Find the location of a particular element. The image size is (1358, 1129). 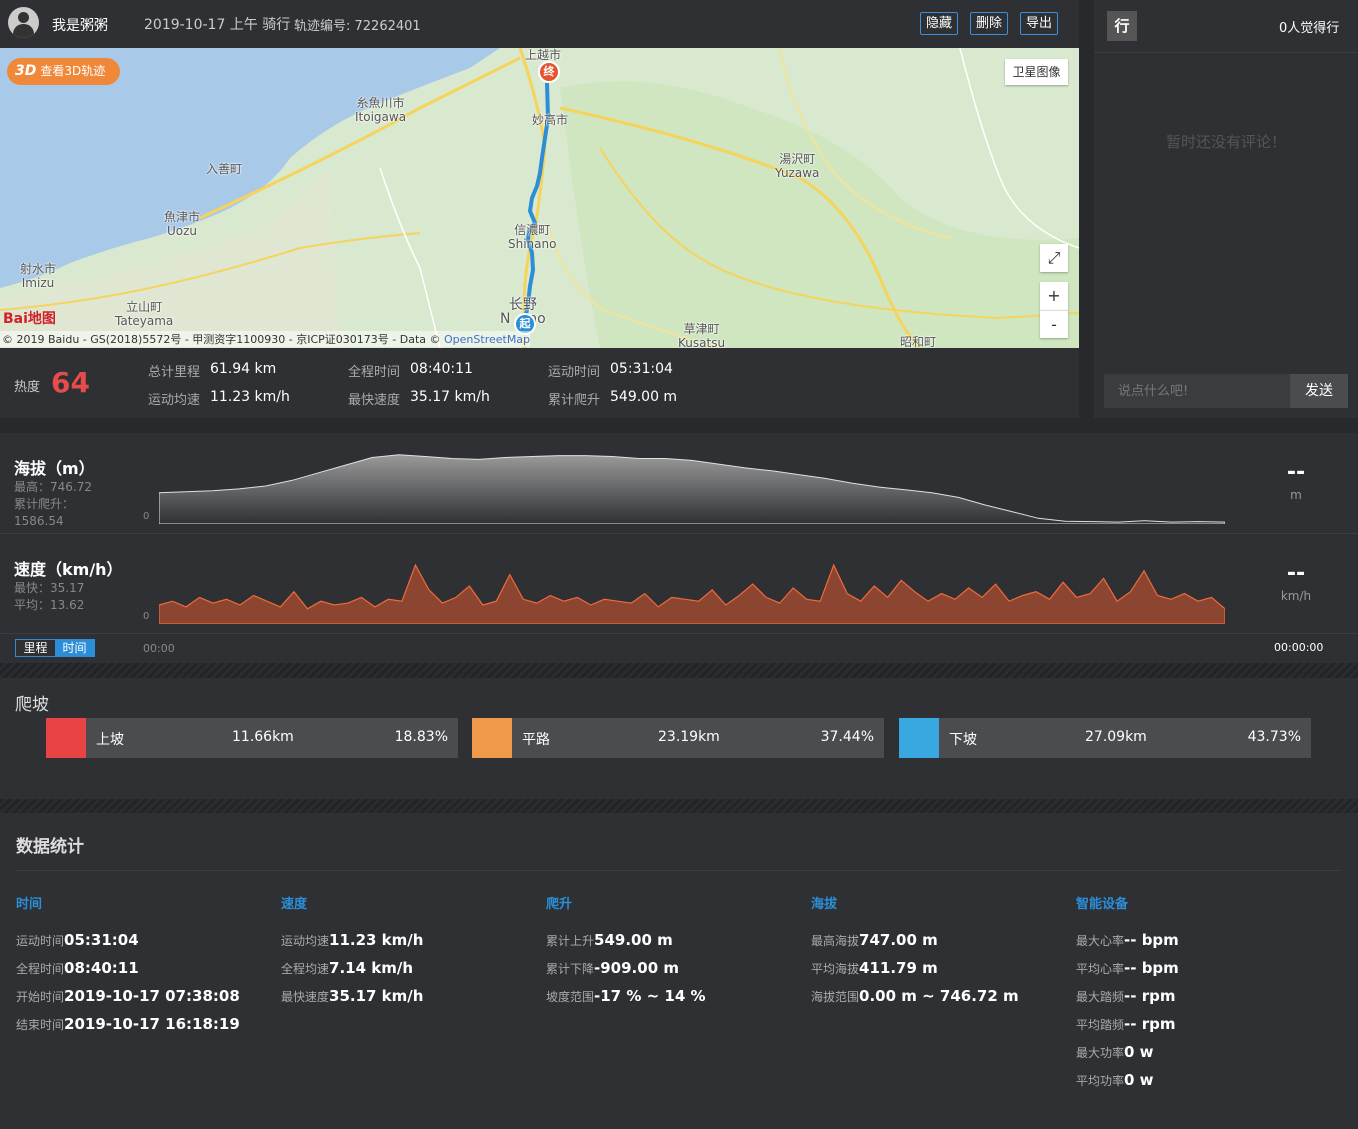

stat-key: 全程均速 is located at coordinates (305, 969).